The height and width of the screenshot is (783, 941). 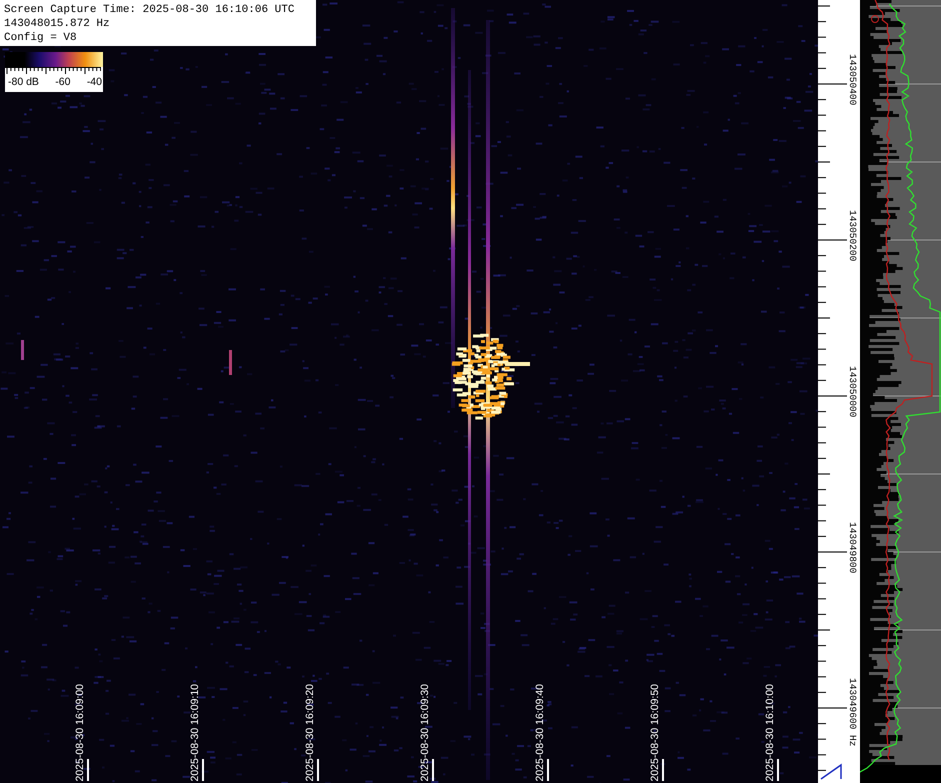 What do you see at coordinates (852, 392) in the screenshot?
I see `frequency-label: 143050000` at bounding box center [852, 392].